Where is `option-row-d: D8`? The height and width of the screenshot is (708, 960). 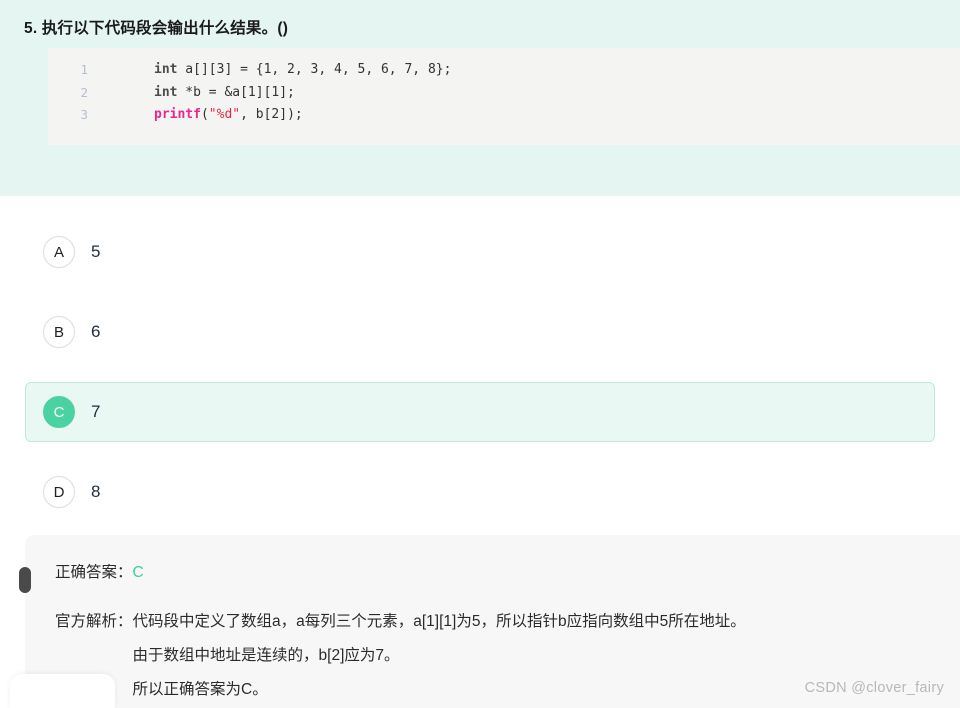
option-row-d: D8 is located at coordinates (480, 492).